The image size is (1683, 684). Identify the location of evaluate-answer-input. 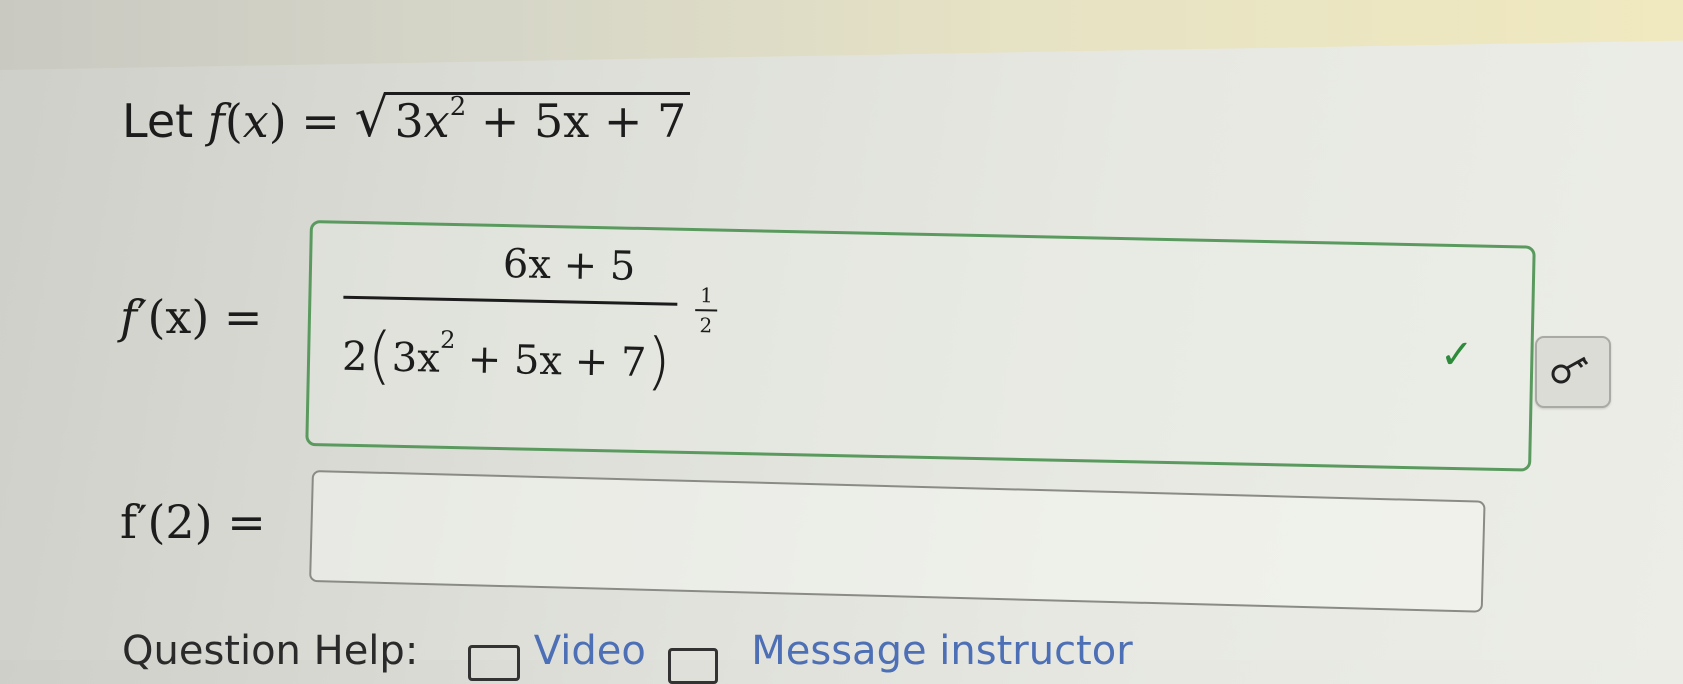
(897, 541).